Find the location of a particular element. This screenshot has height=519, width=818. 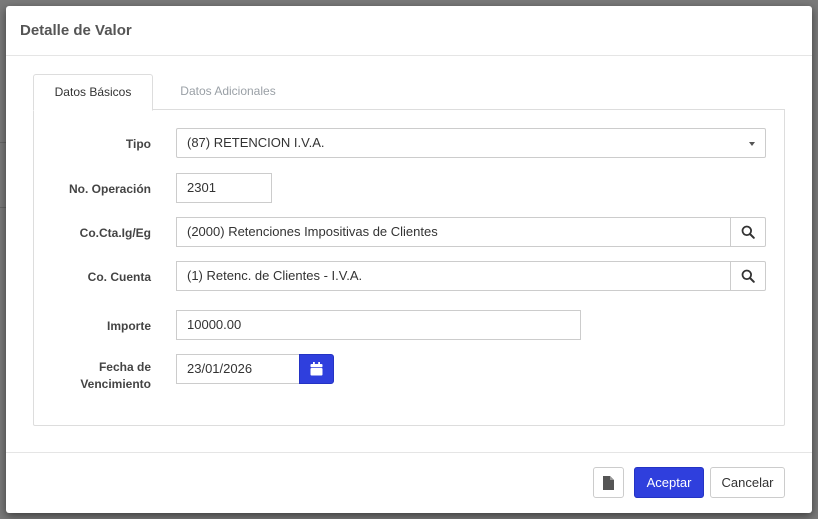

vencimiento-date-input: 23/01/2026 is located at coordinates (238, 369).